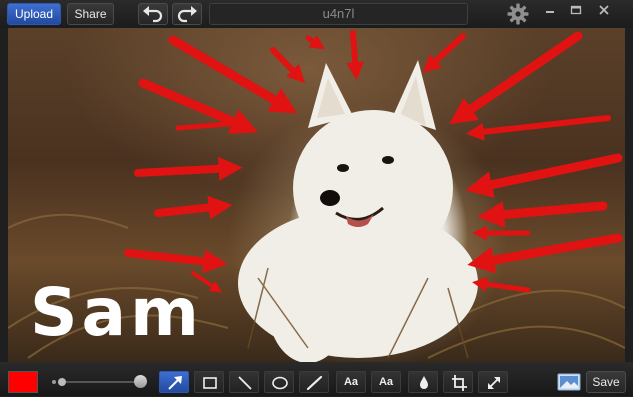  Describe the element at coordinates (606, 382) in the screenshot. I see `save-button: Save` at that location.